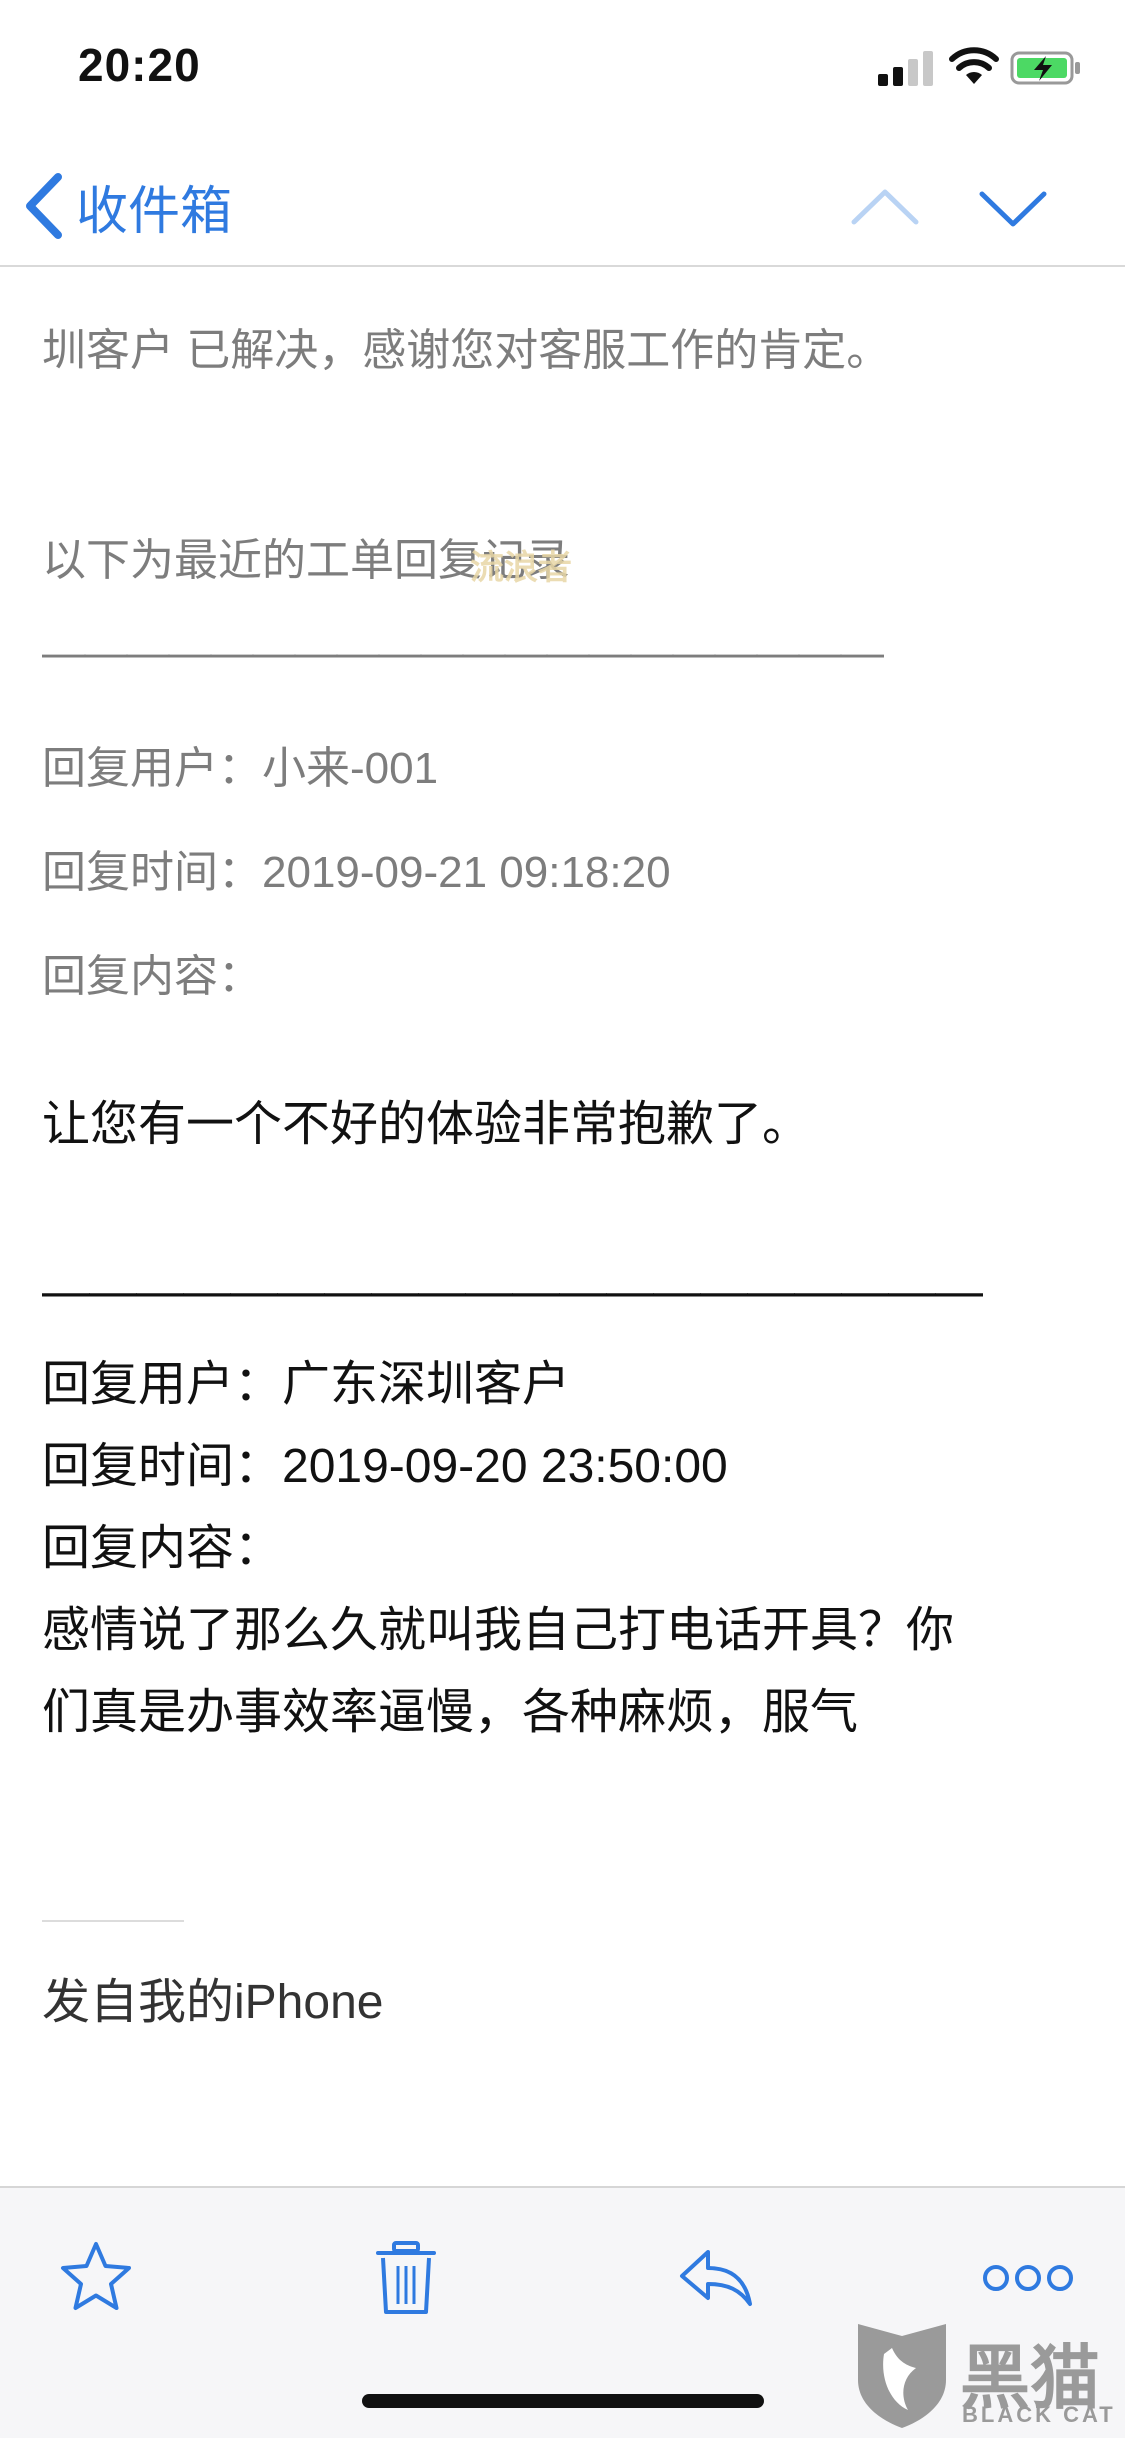 The height and width of the screenshot is (2438, 1125). What do you see at coordinates (902, 2376) in the screenshot?
I see `cat-shield-icon` at bounding box center [902, 2376].